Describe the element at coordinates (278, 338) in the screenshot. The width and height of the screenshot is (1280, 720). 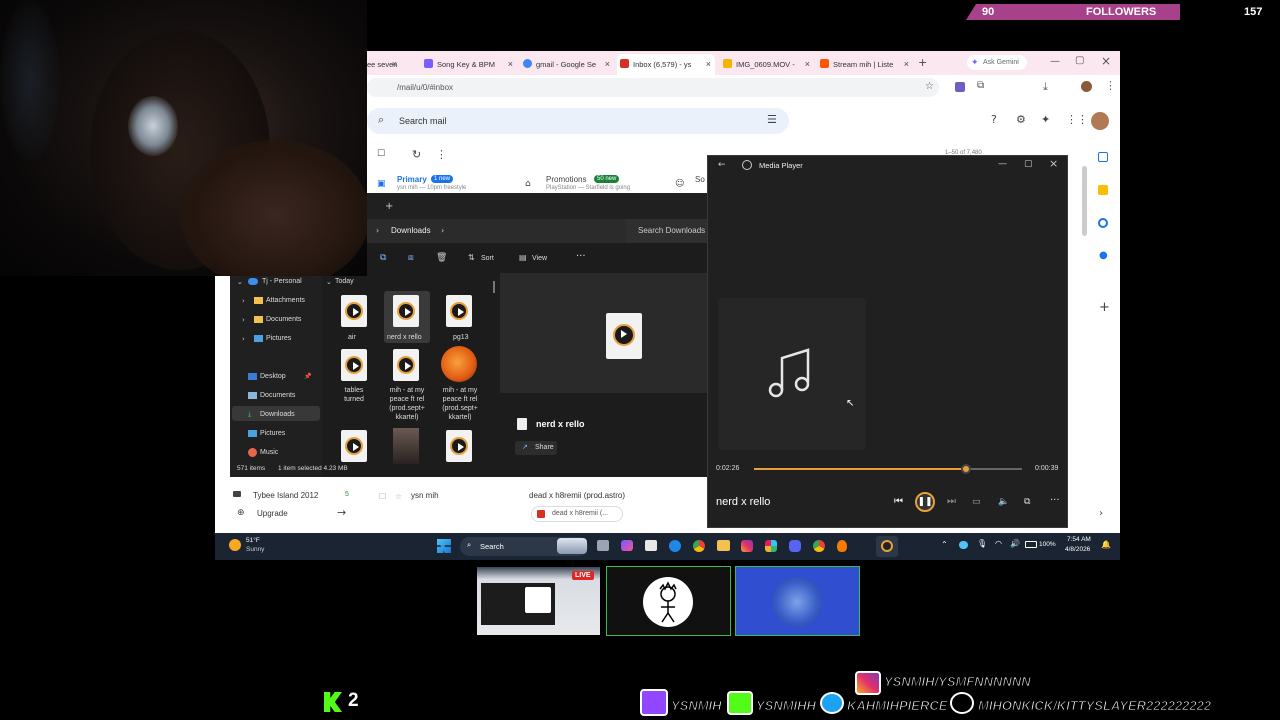
I see `nav-pictures: Pictures` at that location.